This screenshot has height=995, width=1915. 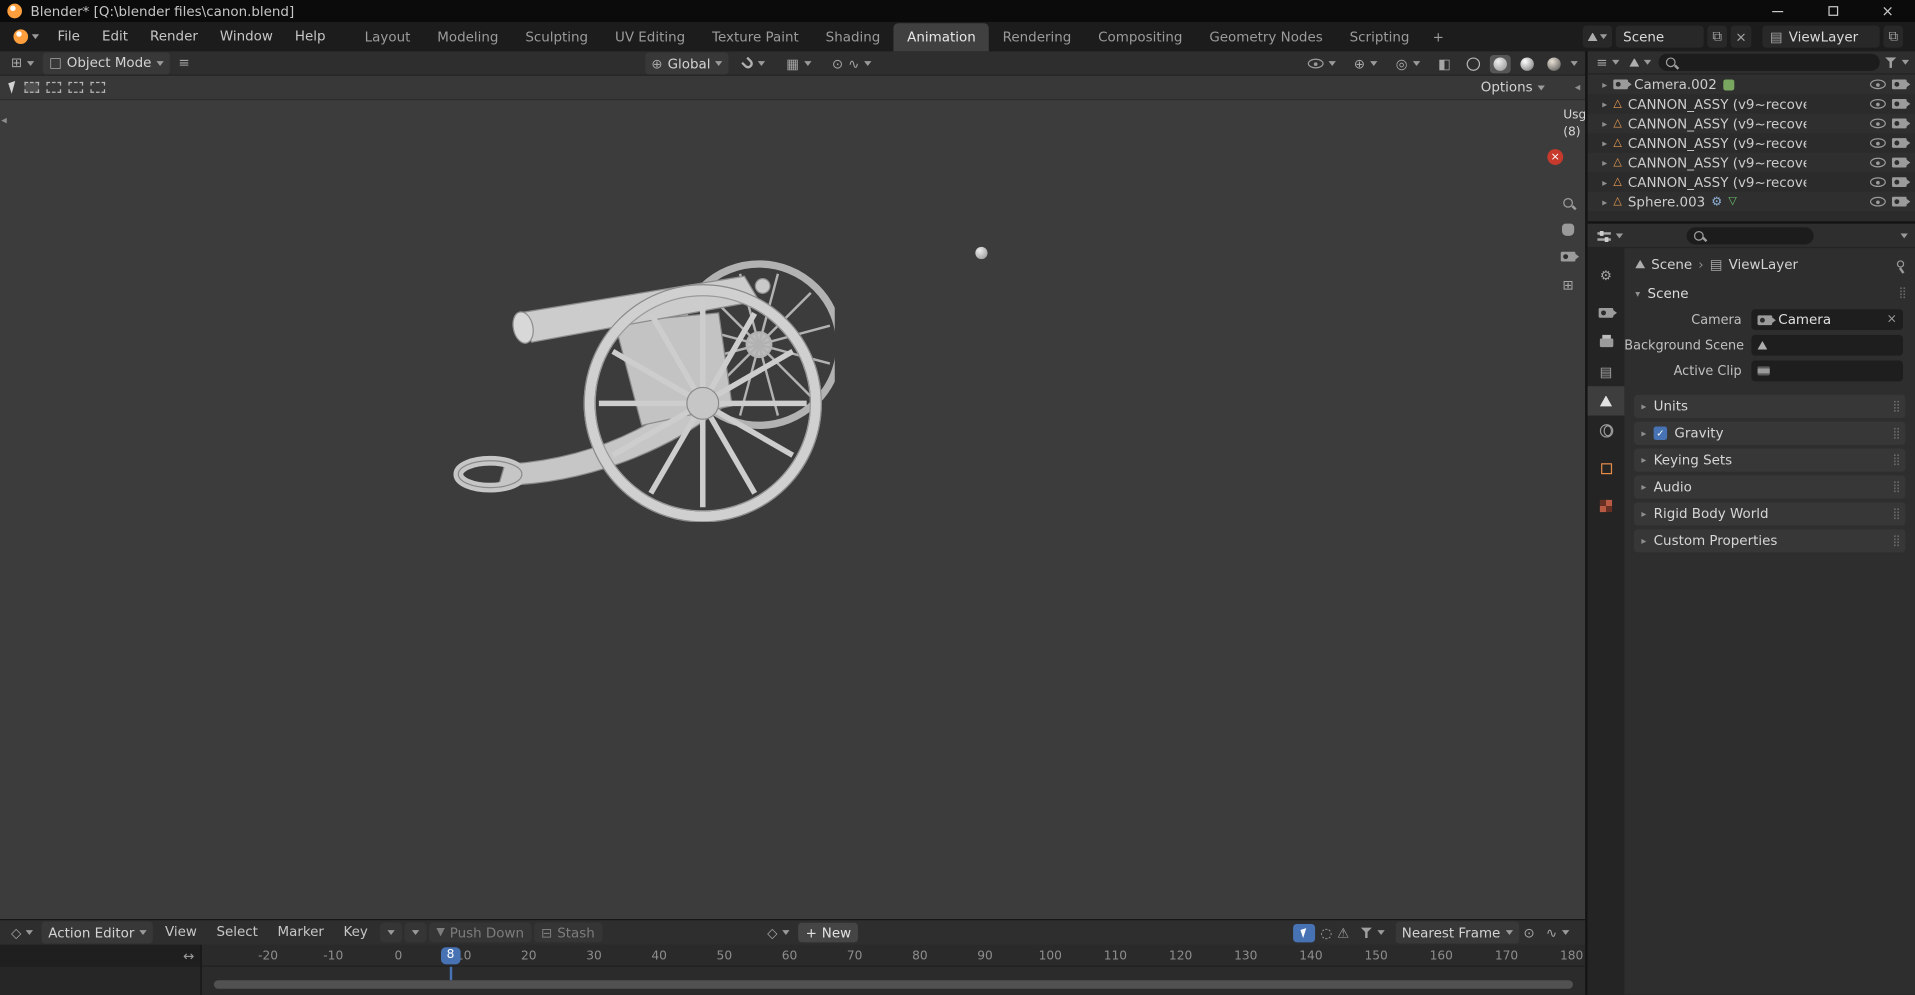 What do you see at coordinates (1660, 433) in the screenshot?
I see `gravity-checkbox` at bounding box center [1660, 433].